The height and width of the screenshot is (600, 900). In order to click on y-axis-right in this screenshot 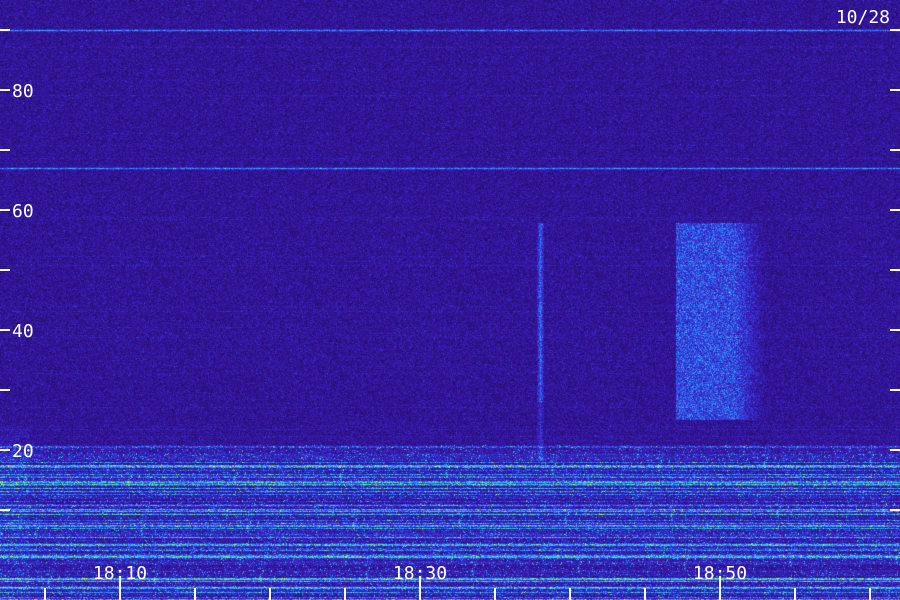, I will do `click(895, 270)`.